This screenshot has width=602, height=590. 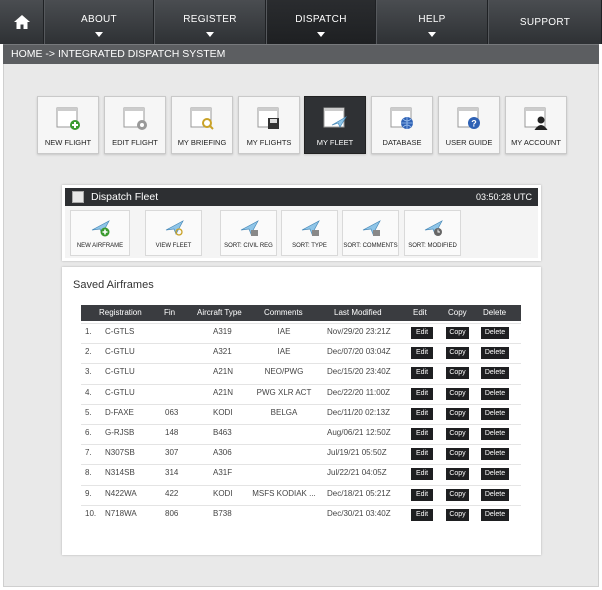 What do you see at coordinates (222, 331) in the screenshot?
I see `aircraft-type-cell: A319` at bounding box center [222, 331].